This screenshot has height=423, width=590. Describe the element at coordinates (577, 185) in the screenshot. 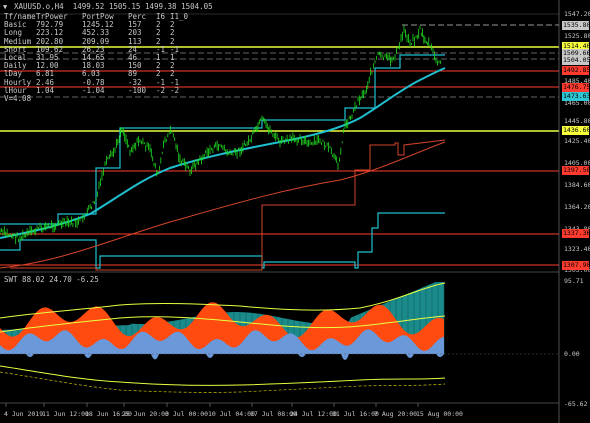

I see `price-axis-label: 1384.60` at that location.